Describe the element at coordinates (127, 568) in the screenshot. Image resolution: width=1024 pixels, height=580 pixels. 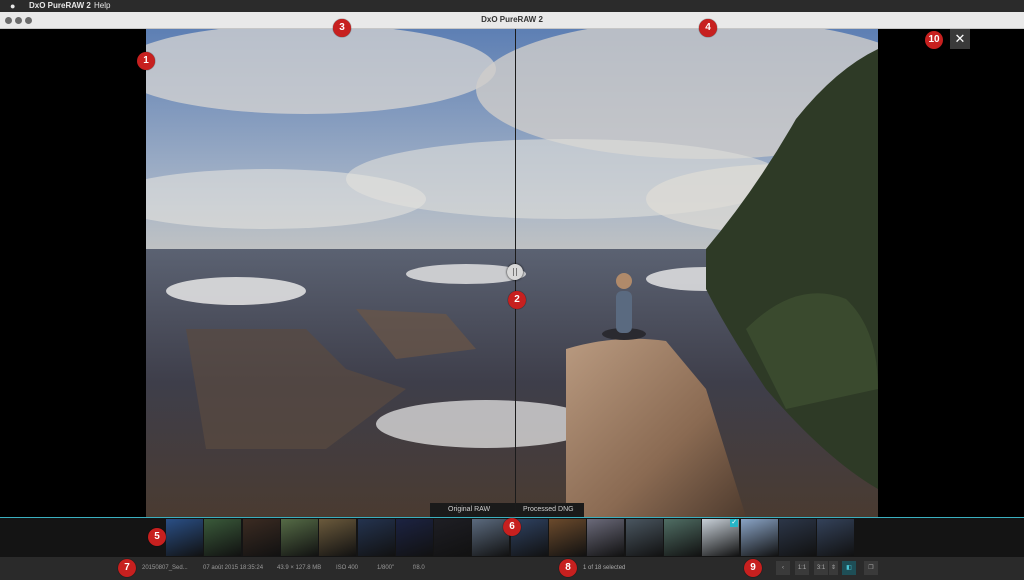
I see `callout-badge-7: 7` at that location.